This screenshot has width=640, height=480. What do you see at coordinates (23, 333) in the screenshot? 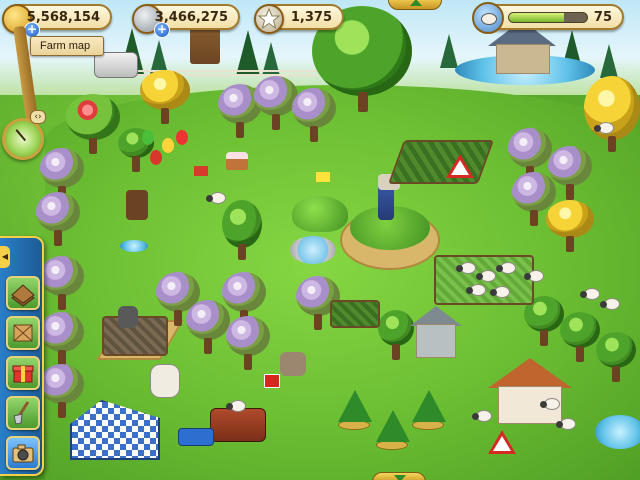
I see `crate-icon` at bounding box center [23, 333].